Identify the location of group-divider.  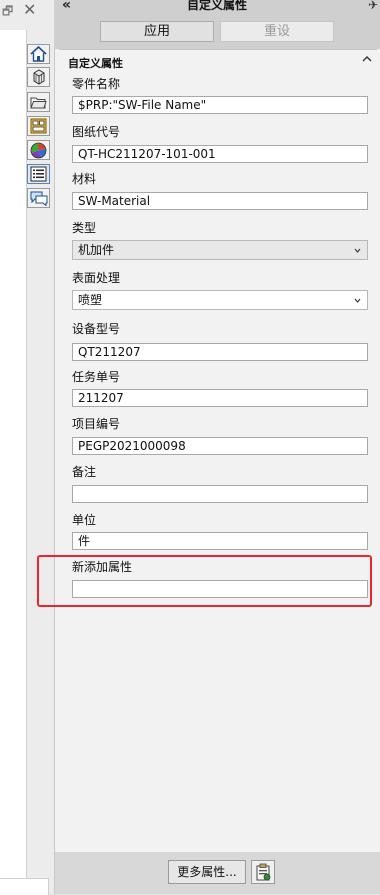
(218, 49).